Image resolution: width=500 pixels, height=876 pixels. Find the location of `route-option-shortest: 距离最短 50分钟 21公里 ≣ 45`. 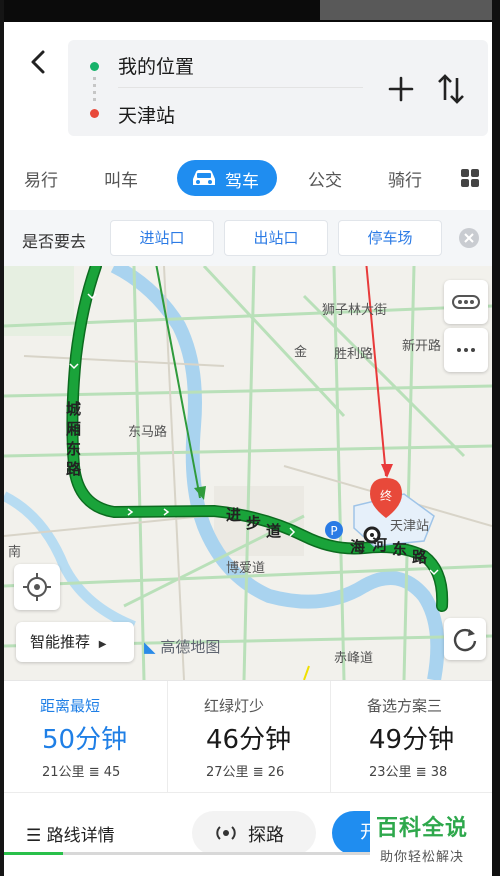

route-option-shortest: 距离最短 50分钟 21公里 ≣ 45 is located at coordinates (85, 737).